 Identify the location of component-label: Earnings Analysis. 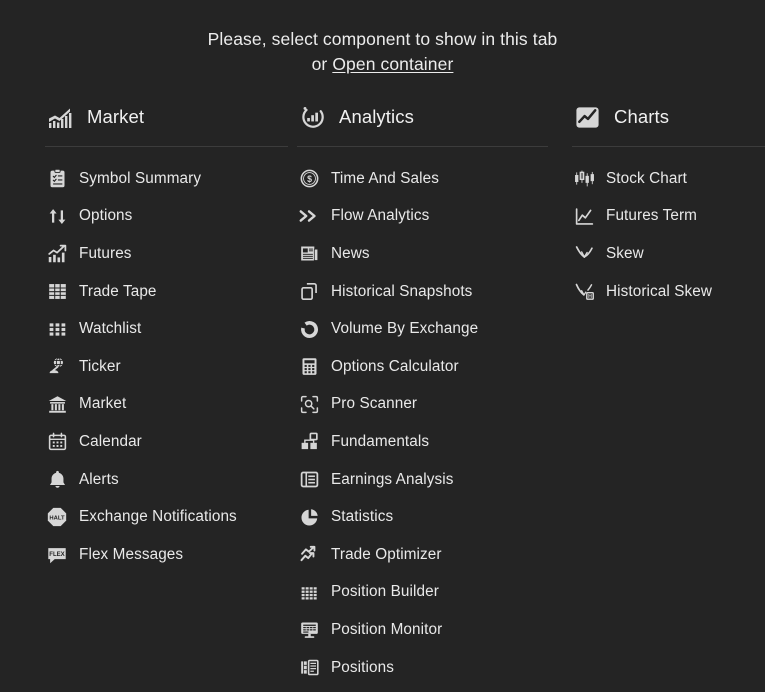
(392, 479).